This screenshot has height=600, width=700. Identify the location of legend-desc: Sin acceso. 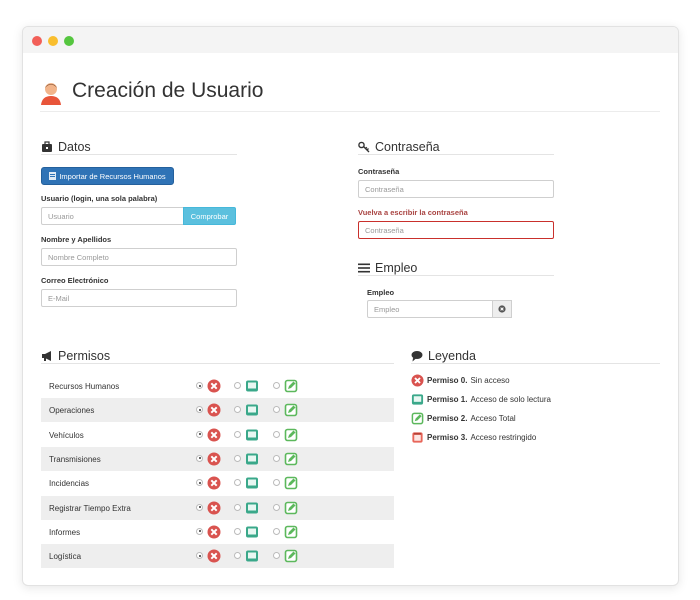
(490, 380).